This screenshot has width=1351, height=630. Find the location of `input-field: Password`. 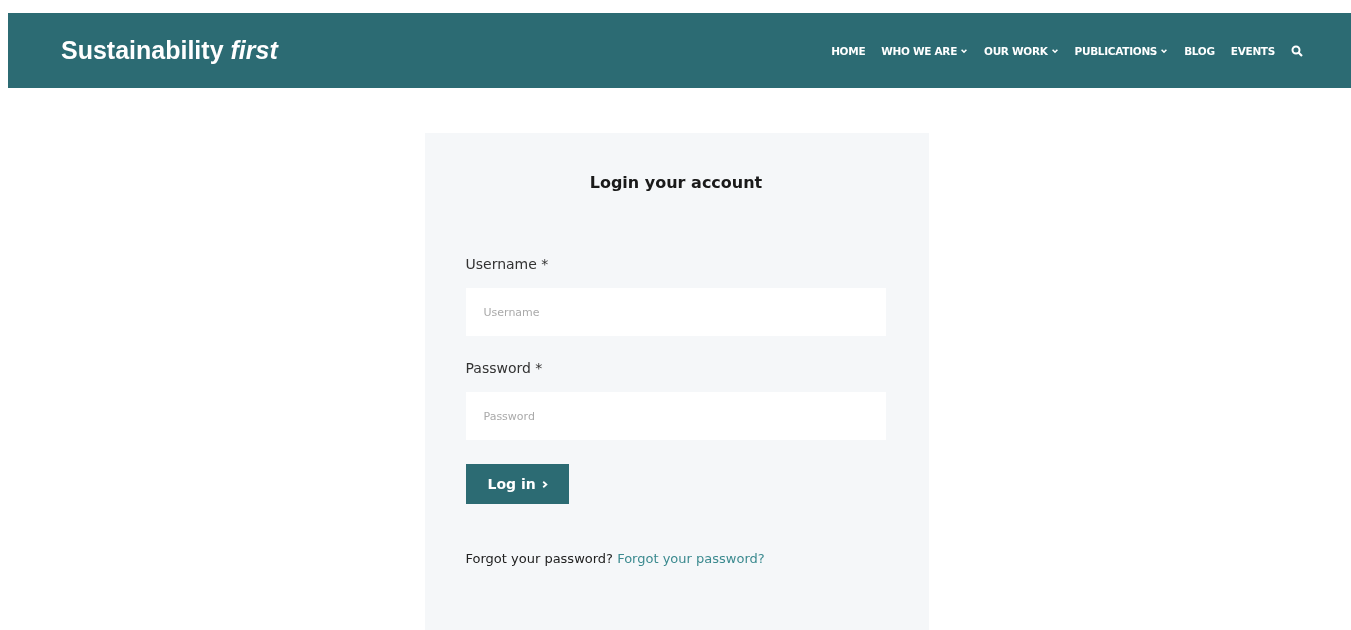

input-field: Password is located at coordinates (675, 416).